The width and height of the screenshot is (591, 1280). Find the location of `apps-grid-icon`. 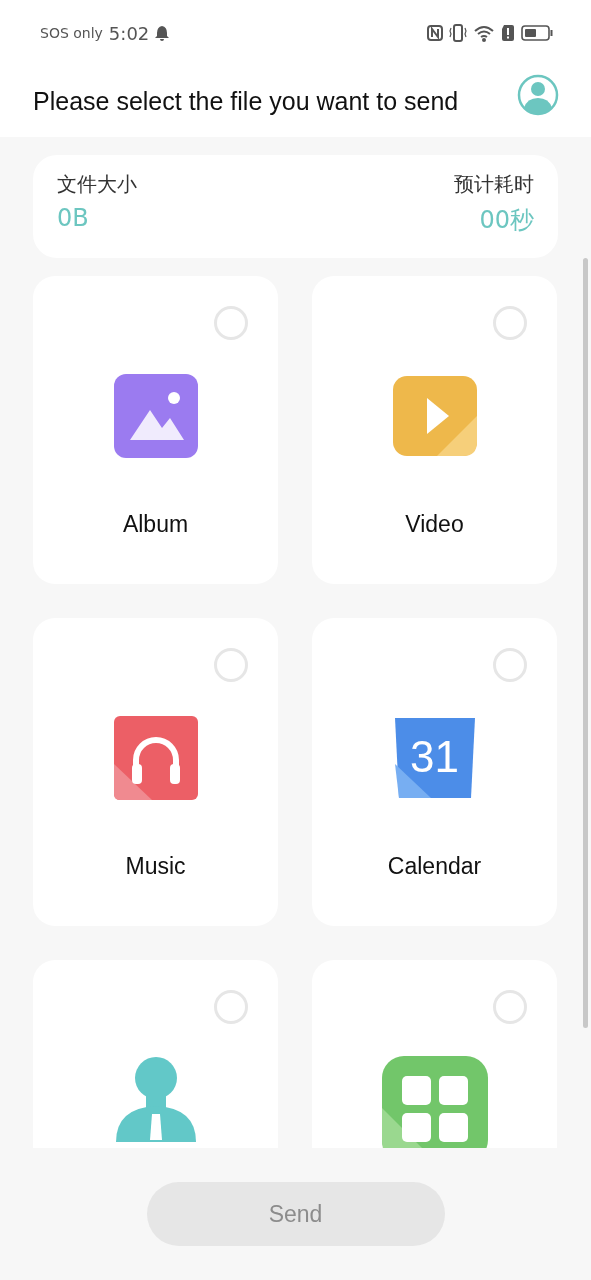

apps-grid-icon is located at coordinates (434, 1102).